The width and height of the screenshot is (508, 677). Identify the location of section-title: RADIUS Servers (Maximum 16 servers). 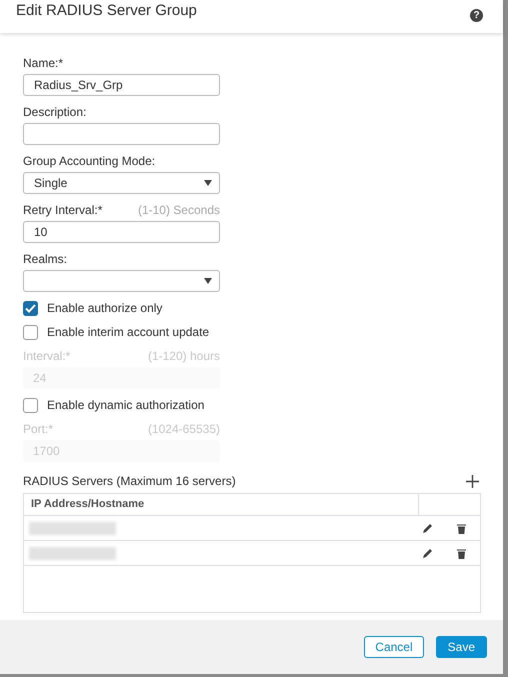
(129, 481).